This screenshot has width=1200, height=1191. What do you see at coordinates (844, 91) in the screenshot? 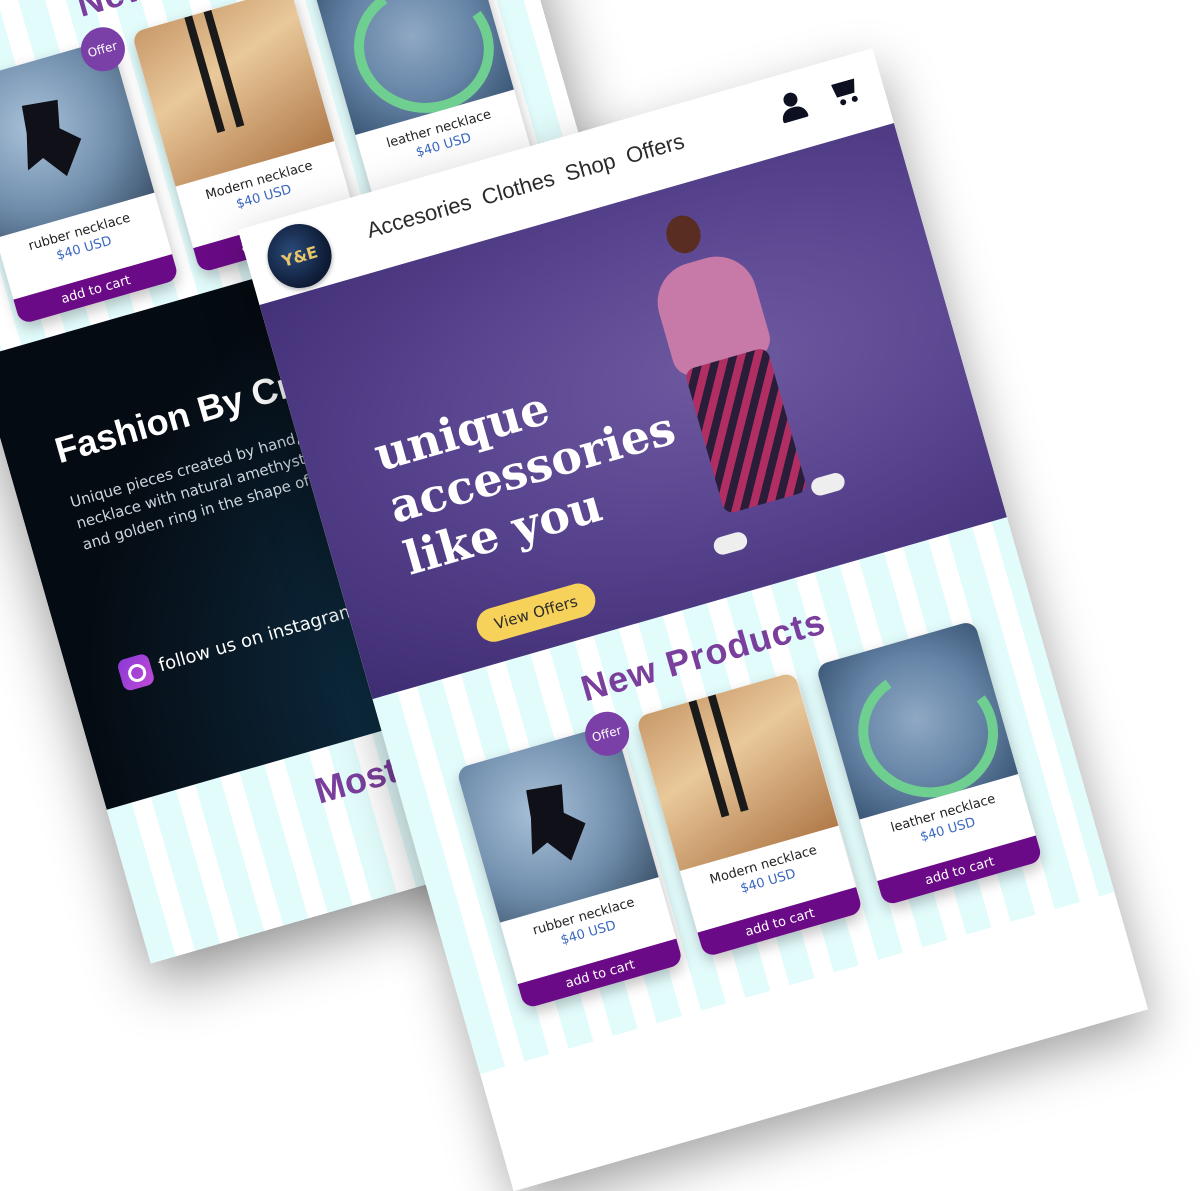
I see `cart-icon` at bounding box center [844, 91].